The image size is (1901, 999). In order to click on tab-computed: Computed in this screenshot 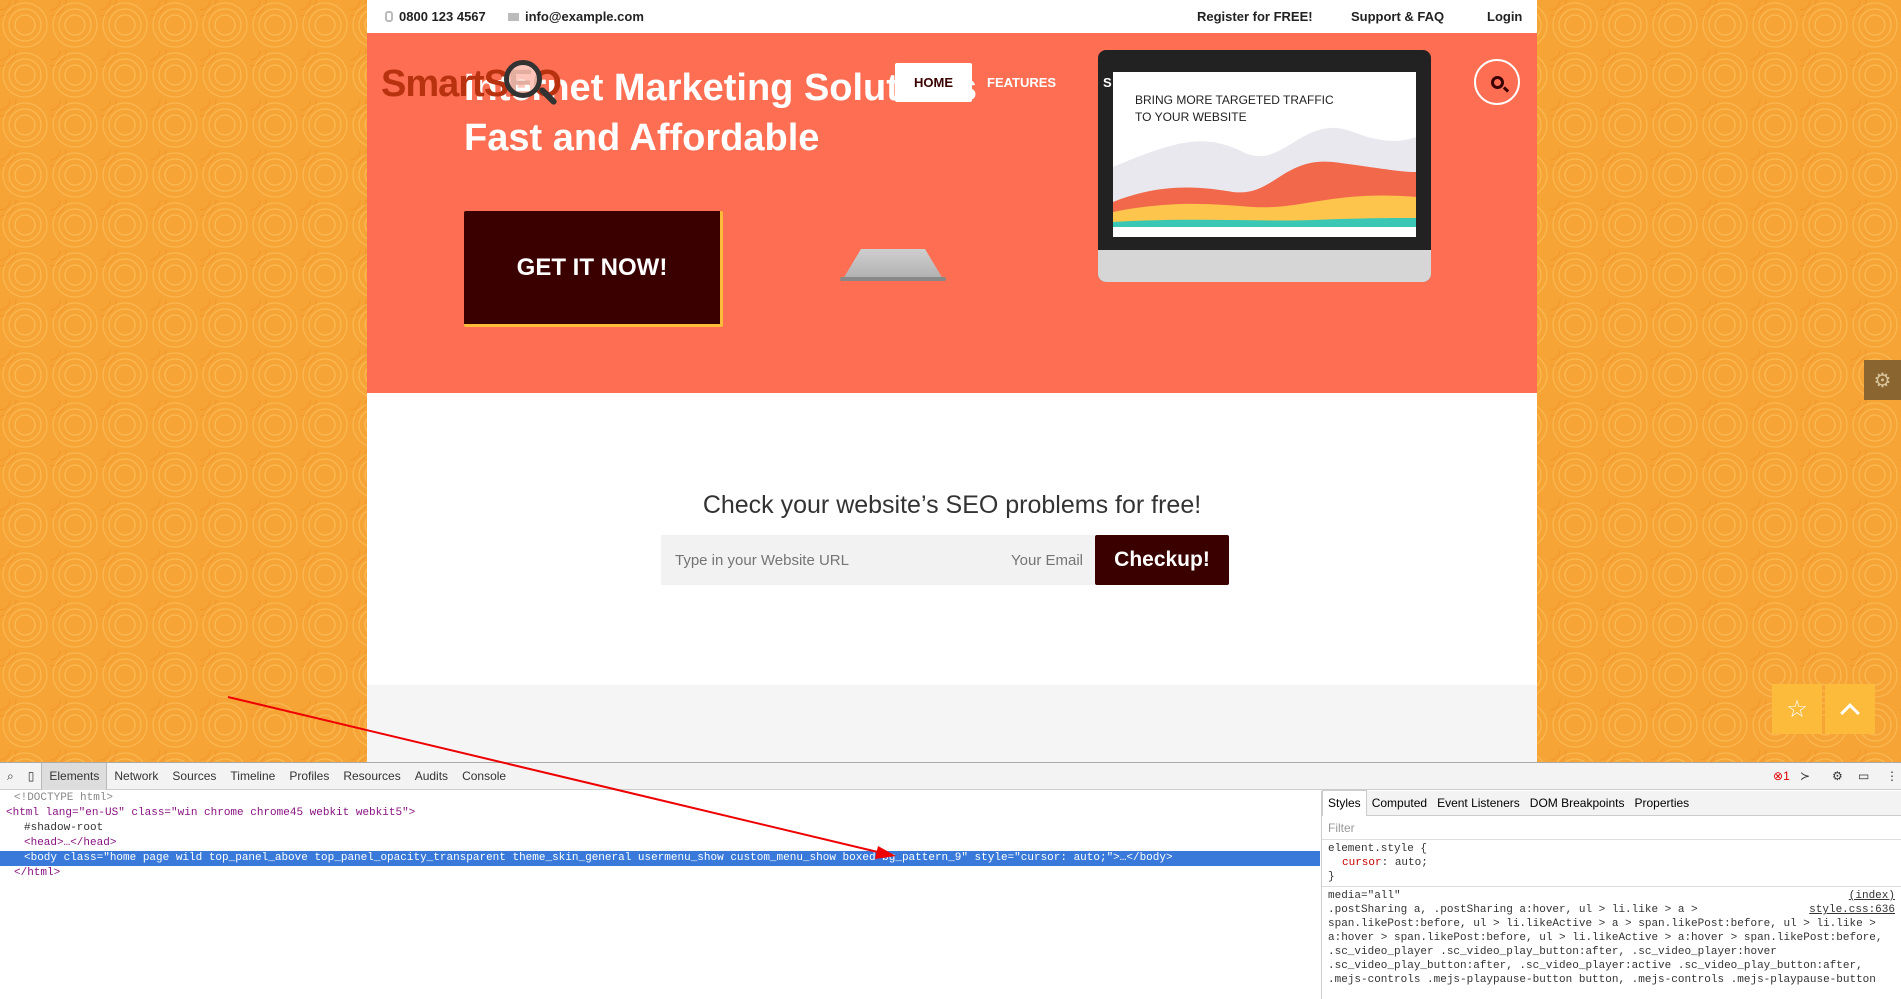, I will do `click(1399, 803)`.